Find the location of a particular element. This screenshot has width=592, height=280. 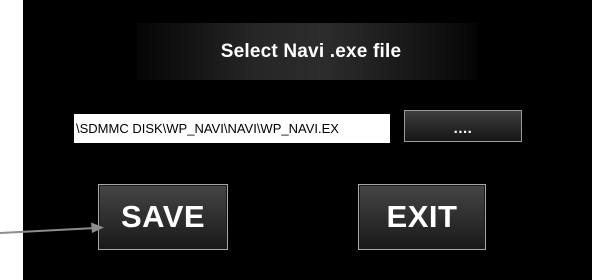

exe-path-field is located at coordinates (232, 128).